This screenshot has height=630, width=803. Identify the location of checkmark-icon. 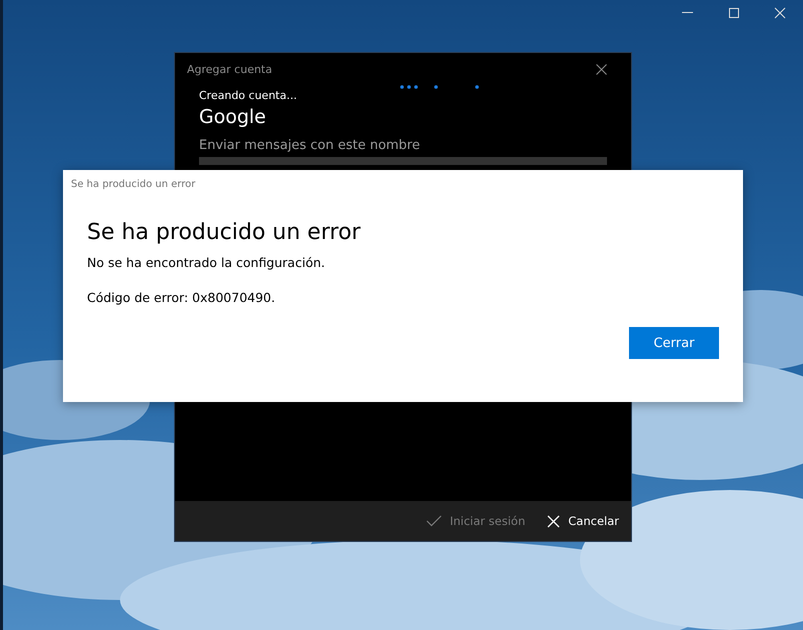
(434, 521).